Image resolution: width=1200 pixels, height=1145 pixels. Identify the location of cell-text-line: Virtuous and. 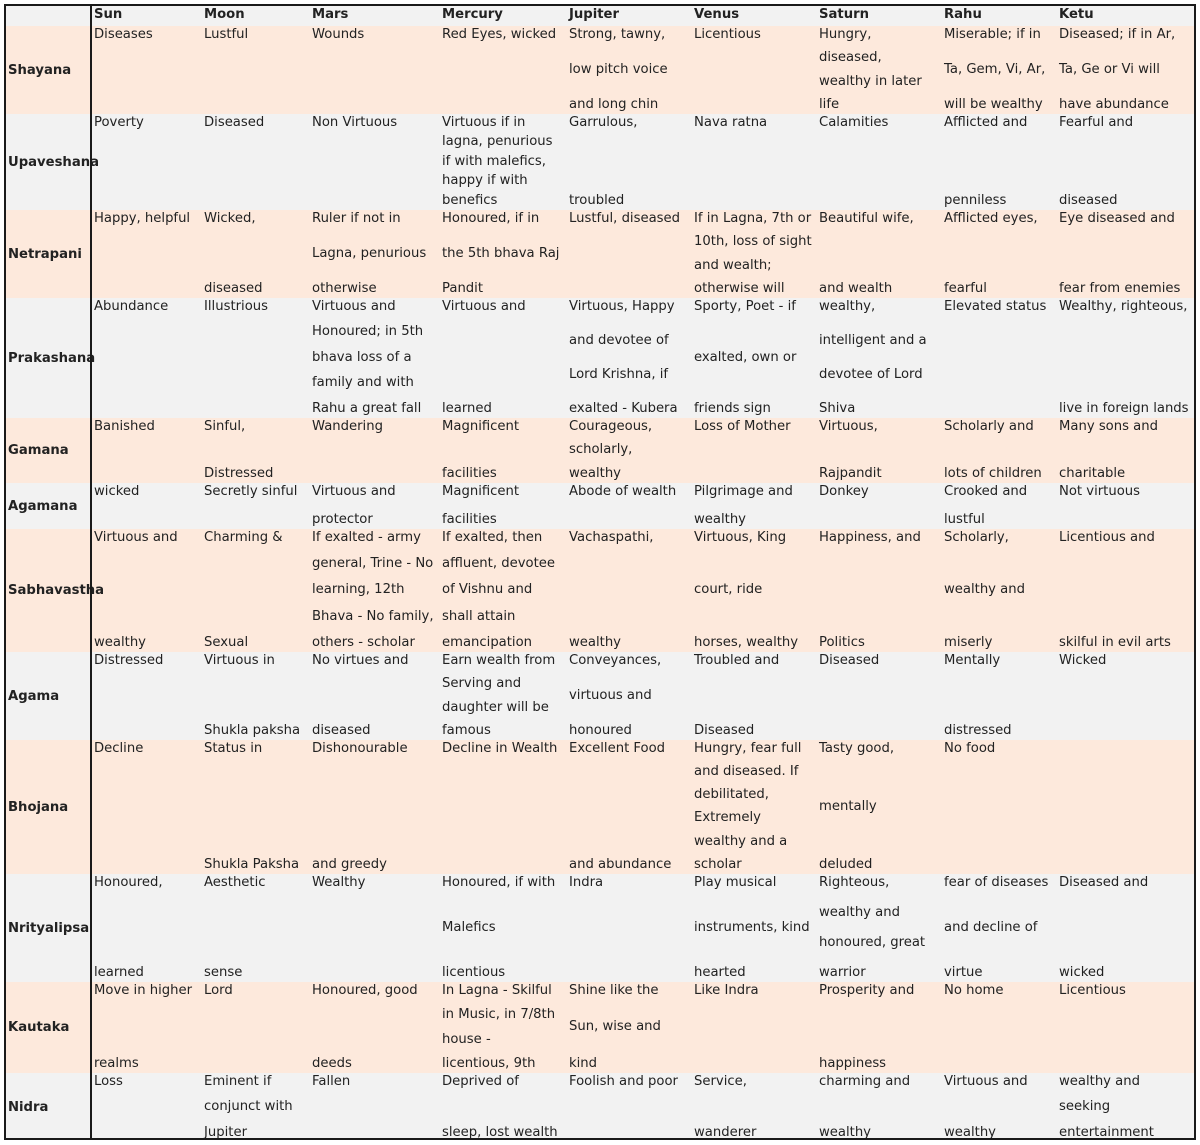
(354, 491).